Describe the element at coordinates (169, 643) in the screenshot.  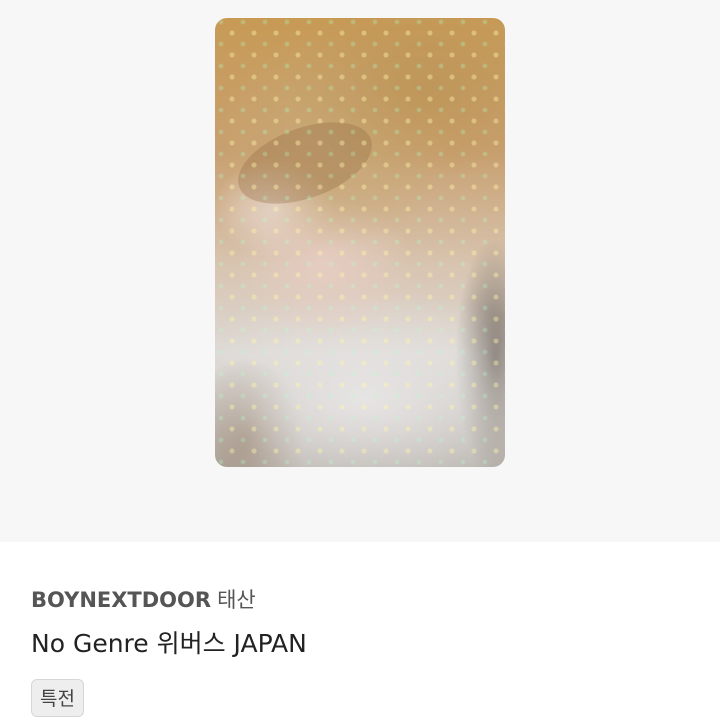
I see `listing-title: No Genre 위버스 JAPAN` at that location.